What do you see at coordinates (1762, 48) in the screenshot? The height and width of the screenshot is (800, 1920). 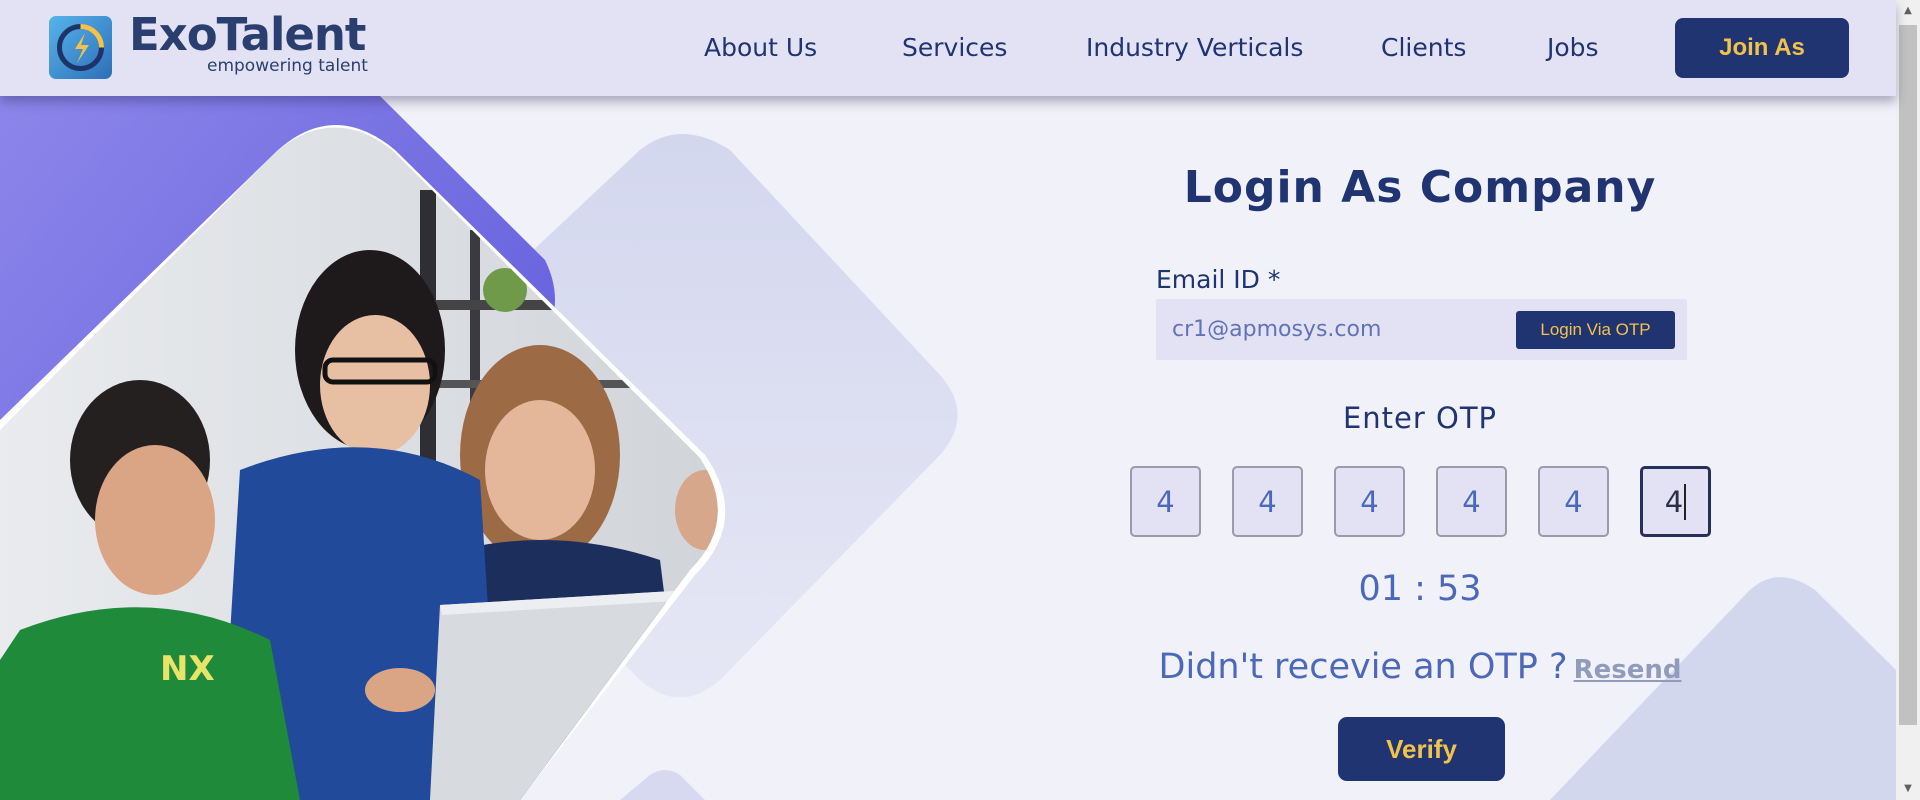 I see `join-as-button: Join As` at bounding box center [1762, 48].